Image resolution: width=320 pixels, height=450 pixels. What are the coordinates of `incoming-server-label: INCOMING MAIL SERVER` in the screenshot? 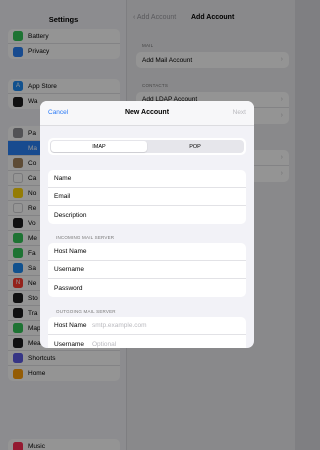 It's located at (85, 237).